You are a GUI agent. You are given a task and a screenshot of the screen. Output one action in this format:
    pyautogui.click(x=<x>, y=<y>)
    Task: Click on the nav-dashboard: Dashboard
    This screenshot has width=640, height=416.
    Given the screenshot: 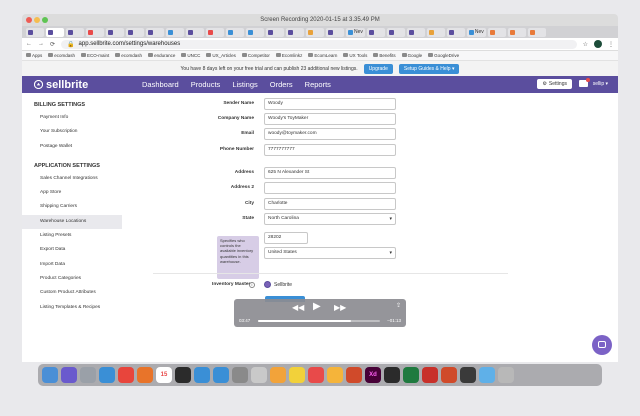 What is the action you would take?
    pyautogui.click(x=160, y=84)
    